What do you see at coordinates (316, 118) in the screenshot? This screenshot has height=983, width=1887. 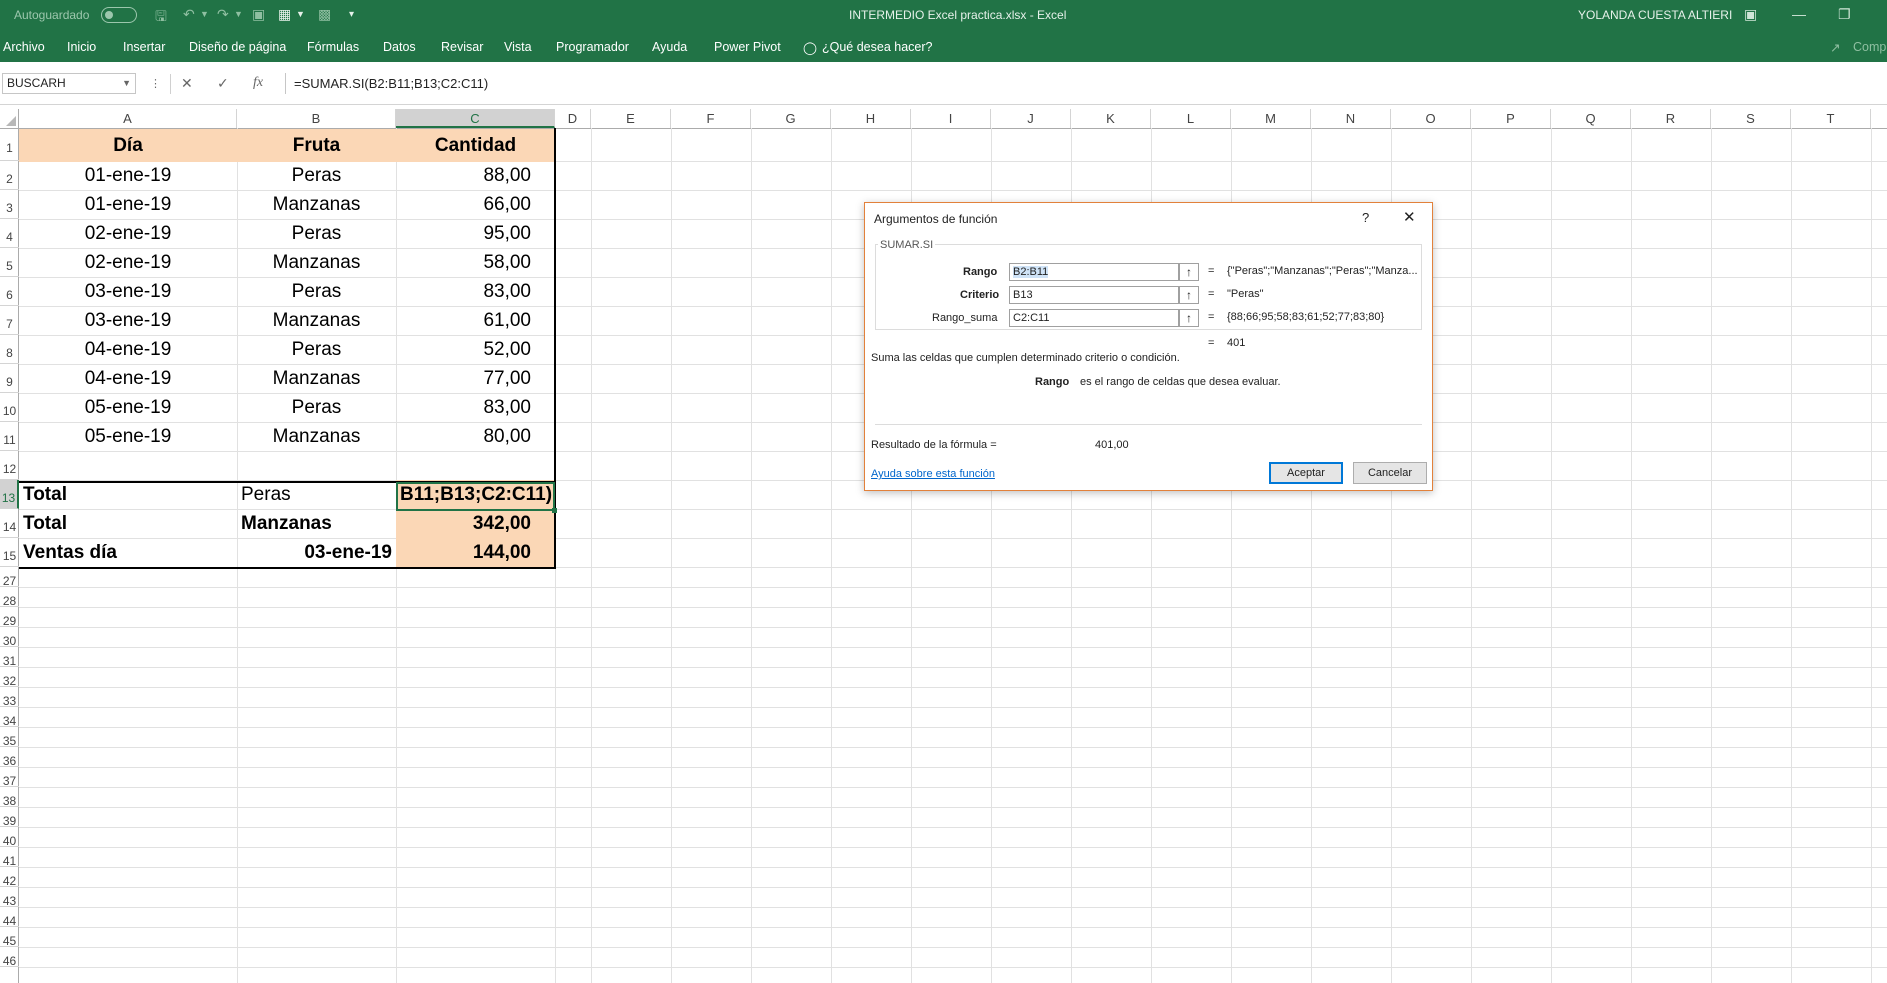 I see `column-header: B` at bounding box center [316, 118].